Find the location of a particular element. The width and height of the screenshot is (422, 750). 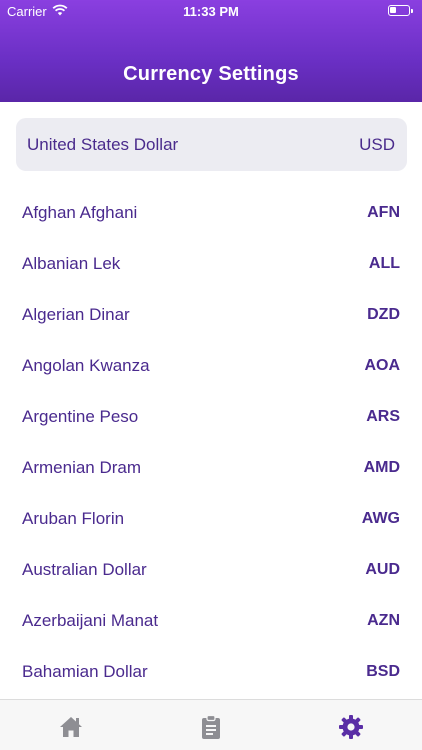

currency-name: Bahamian Dollar is located at coordinates (85, 671).